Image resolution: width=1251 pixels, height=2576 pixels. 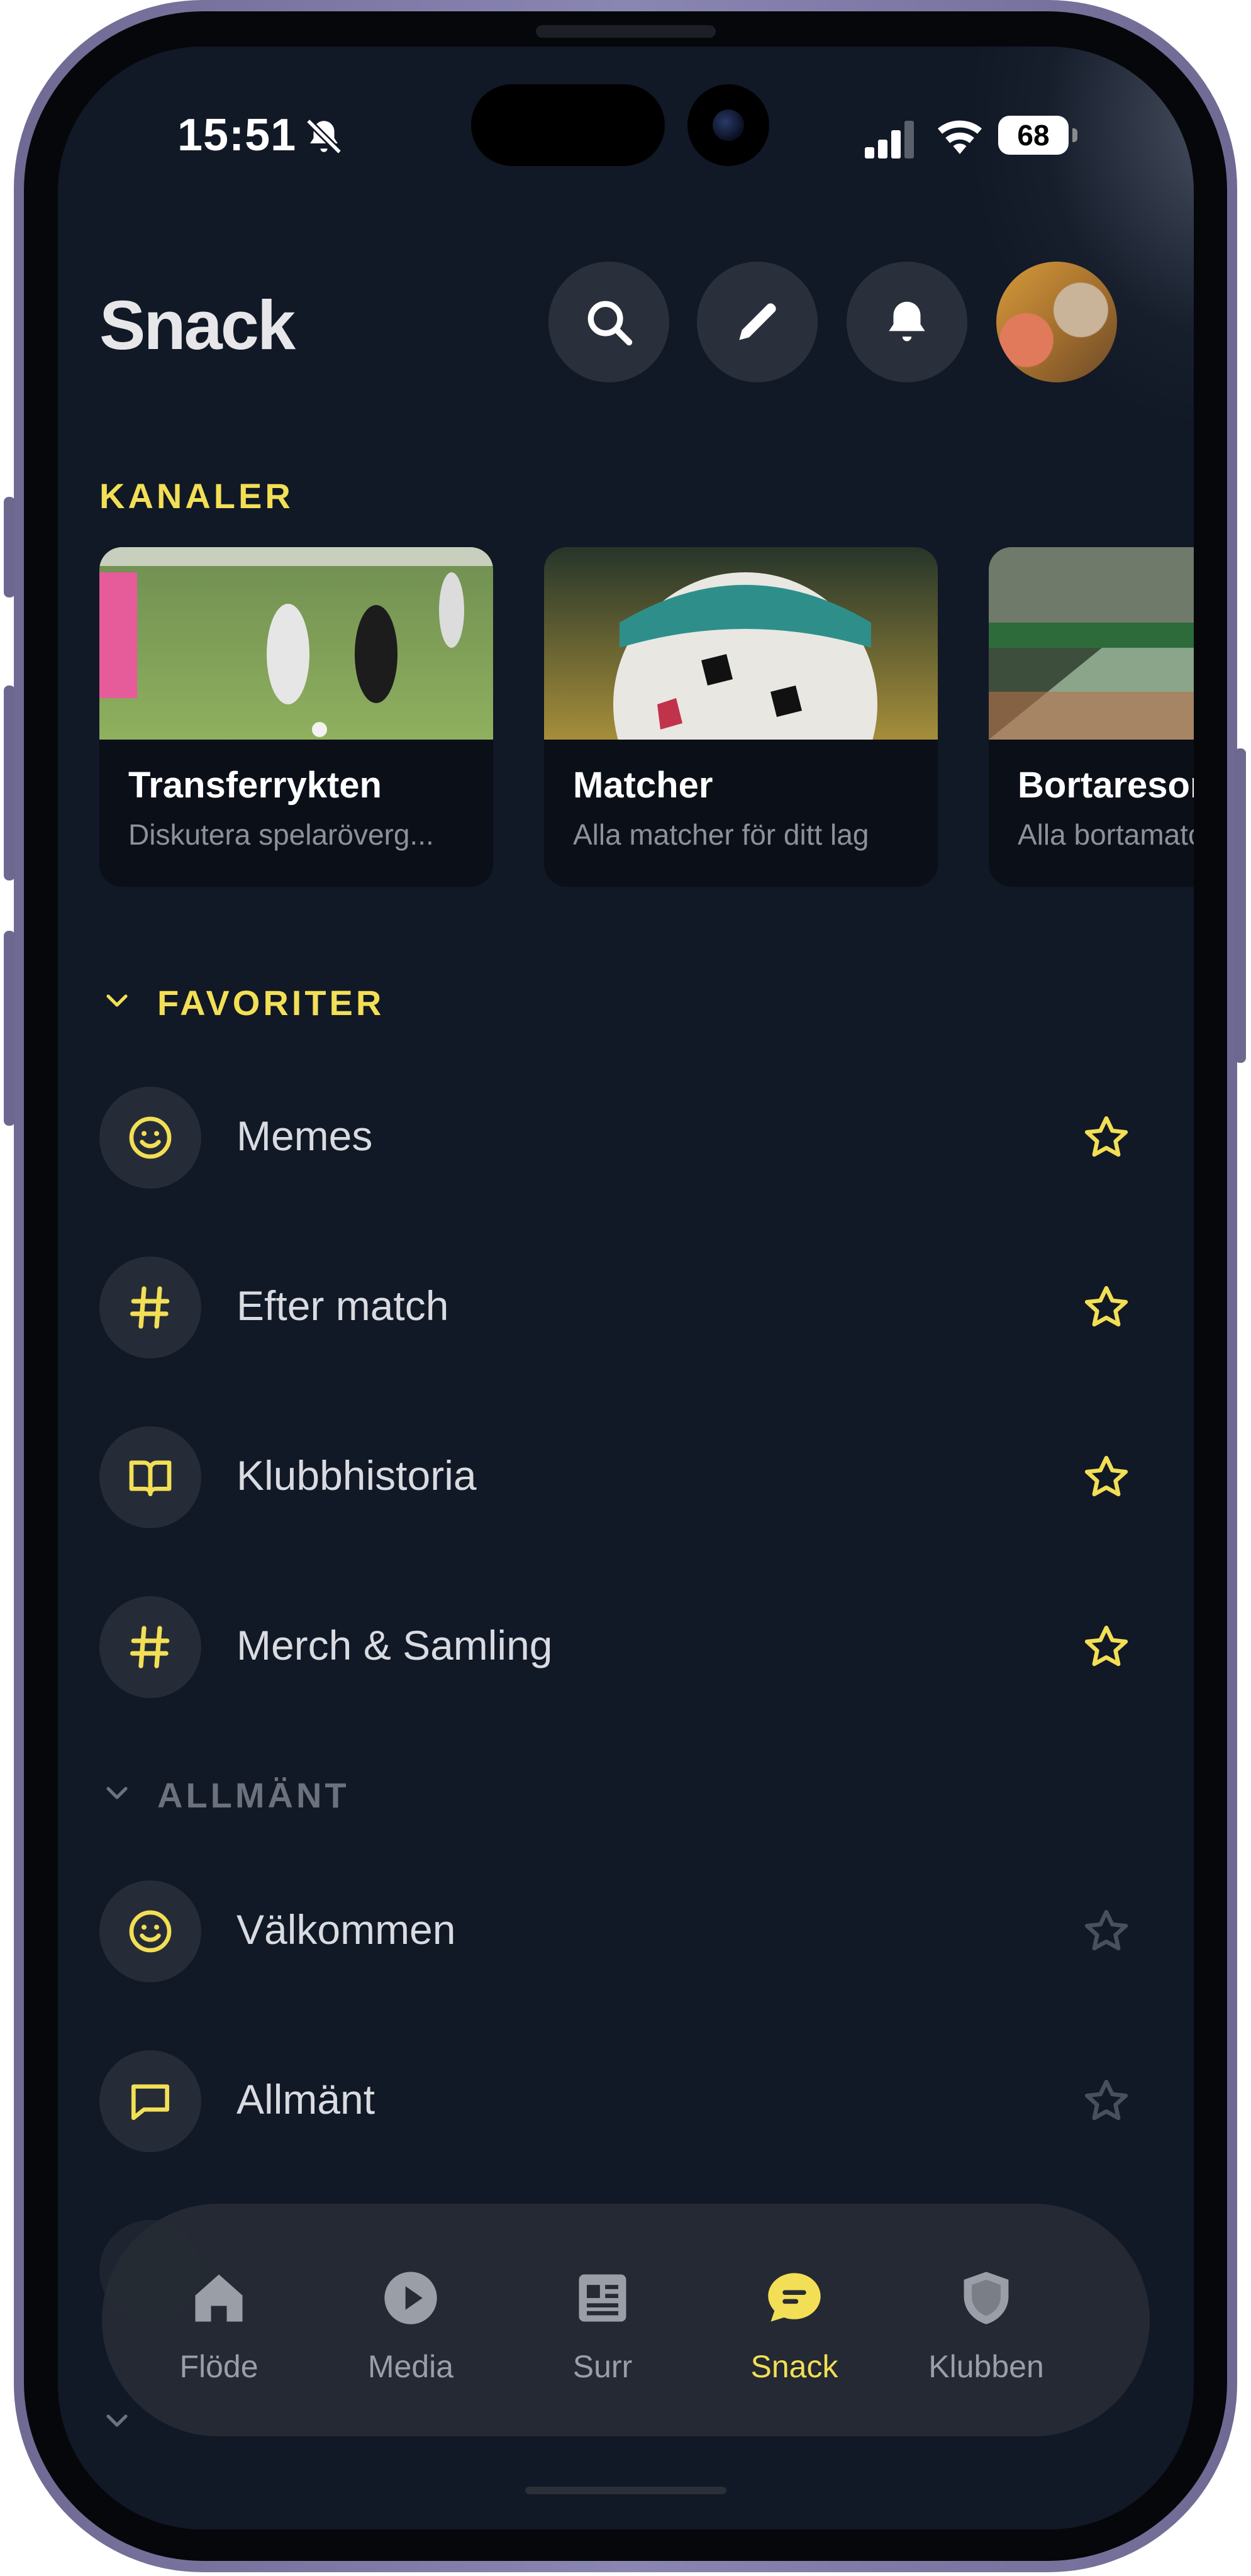 I want to click on item-label: Välkommen, so click(x=346, y=1929).